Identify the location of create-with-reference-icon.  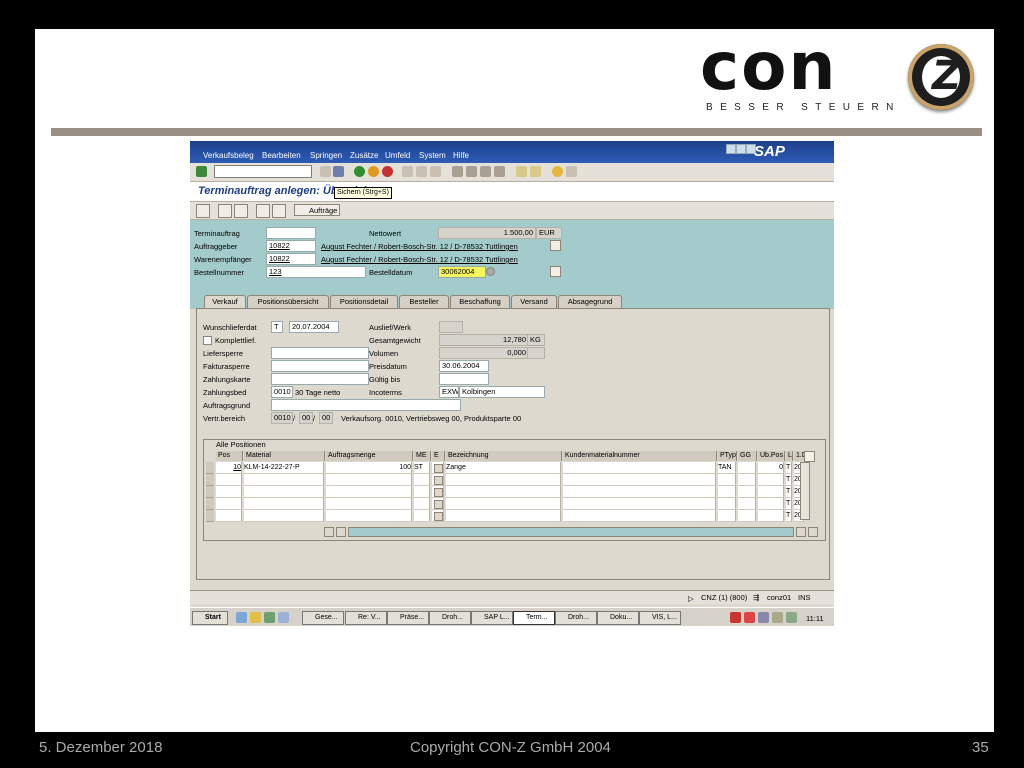
(263, 211).